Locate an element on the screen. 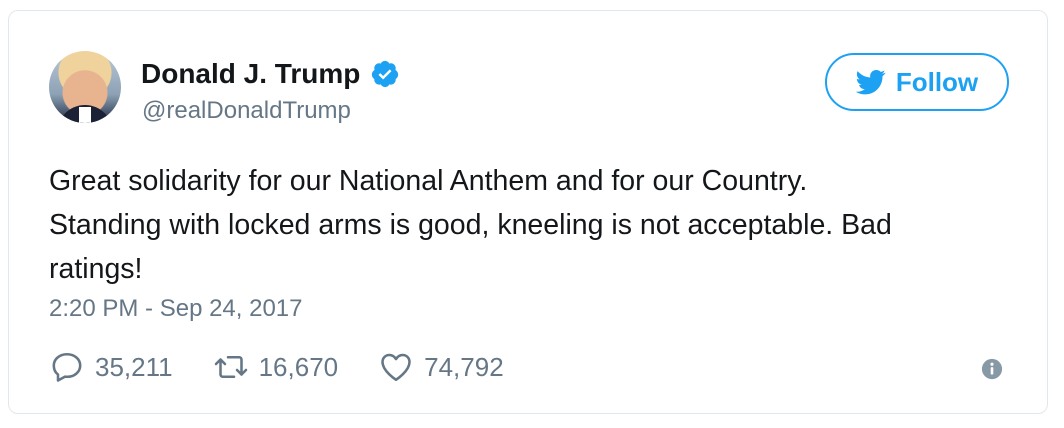  user-name-row: Donald J. Trump is located at coordinates (270, 74).